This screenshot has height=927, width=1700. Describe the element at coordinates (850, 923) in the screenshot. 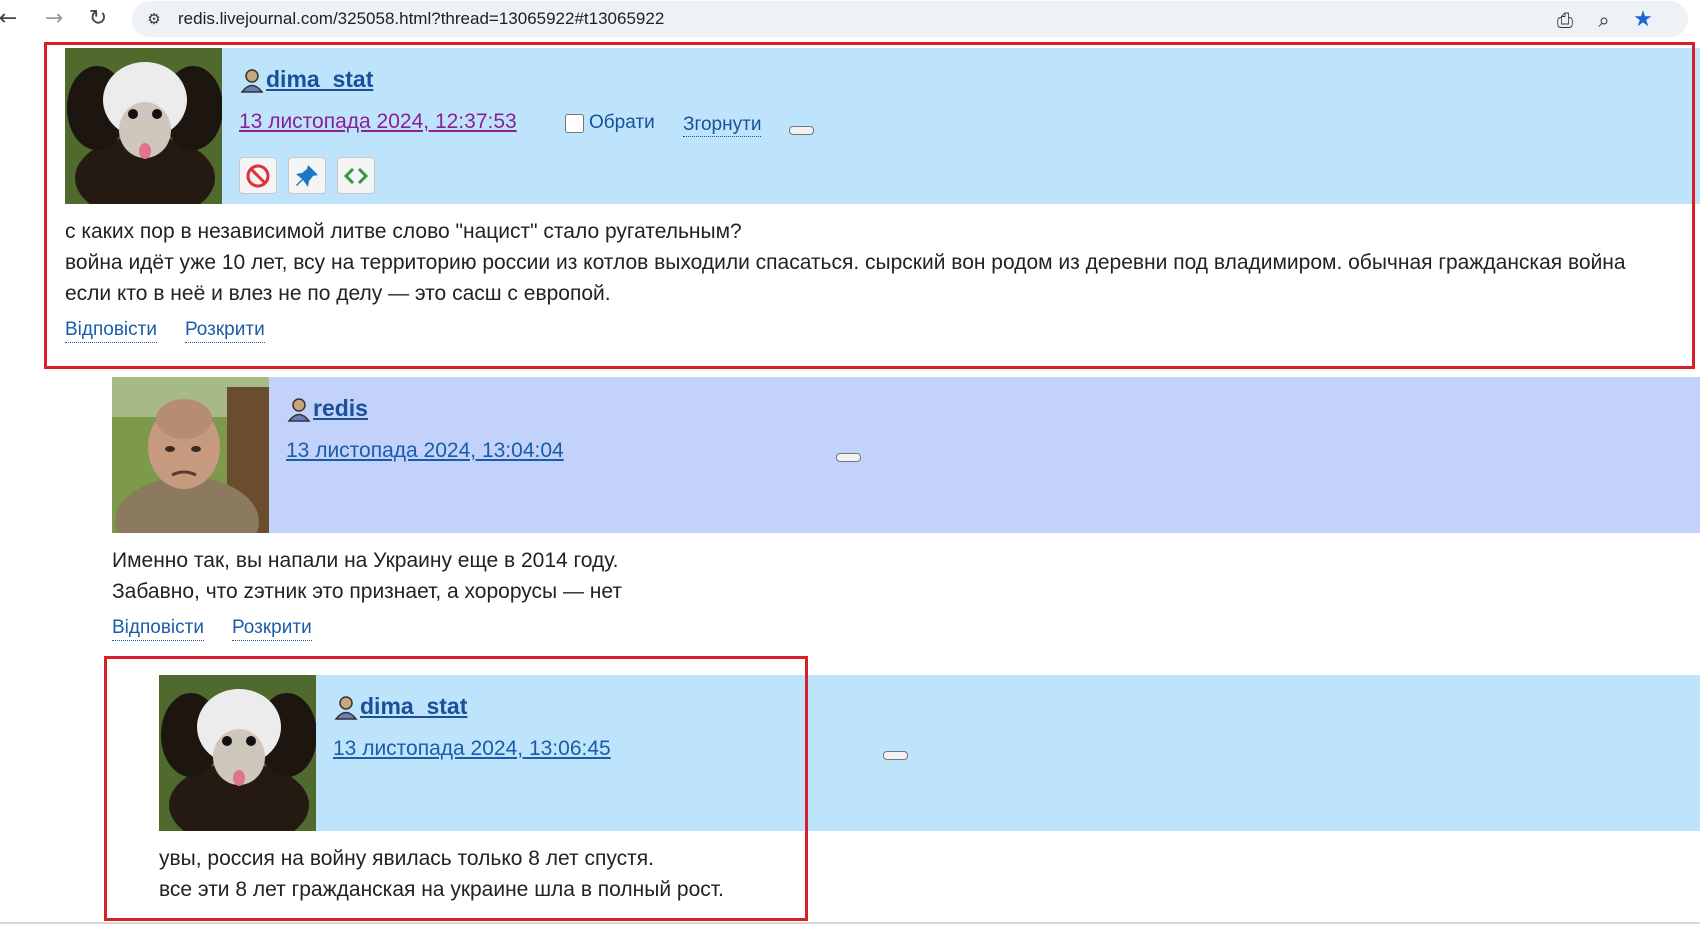

I see `divider` at that location.